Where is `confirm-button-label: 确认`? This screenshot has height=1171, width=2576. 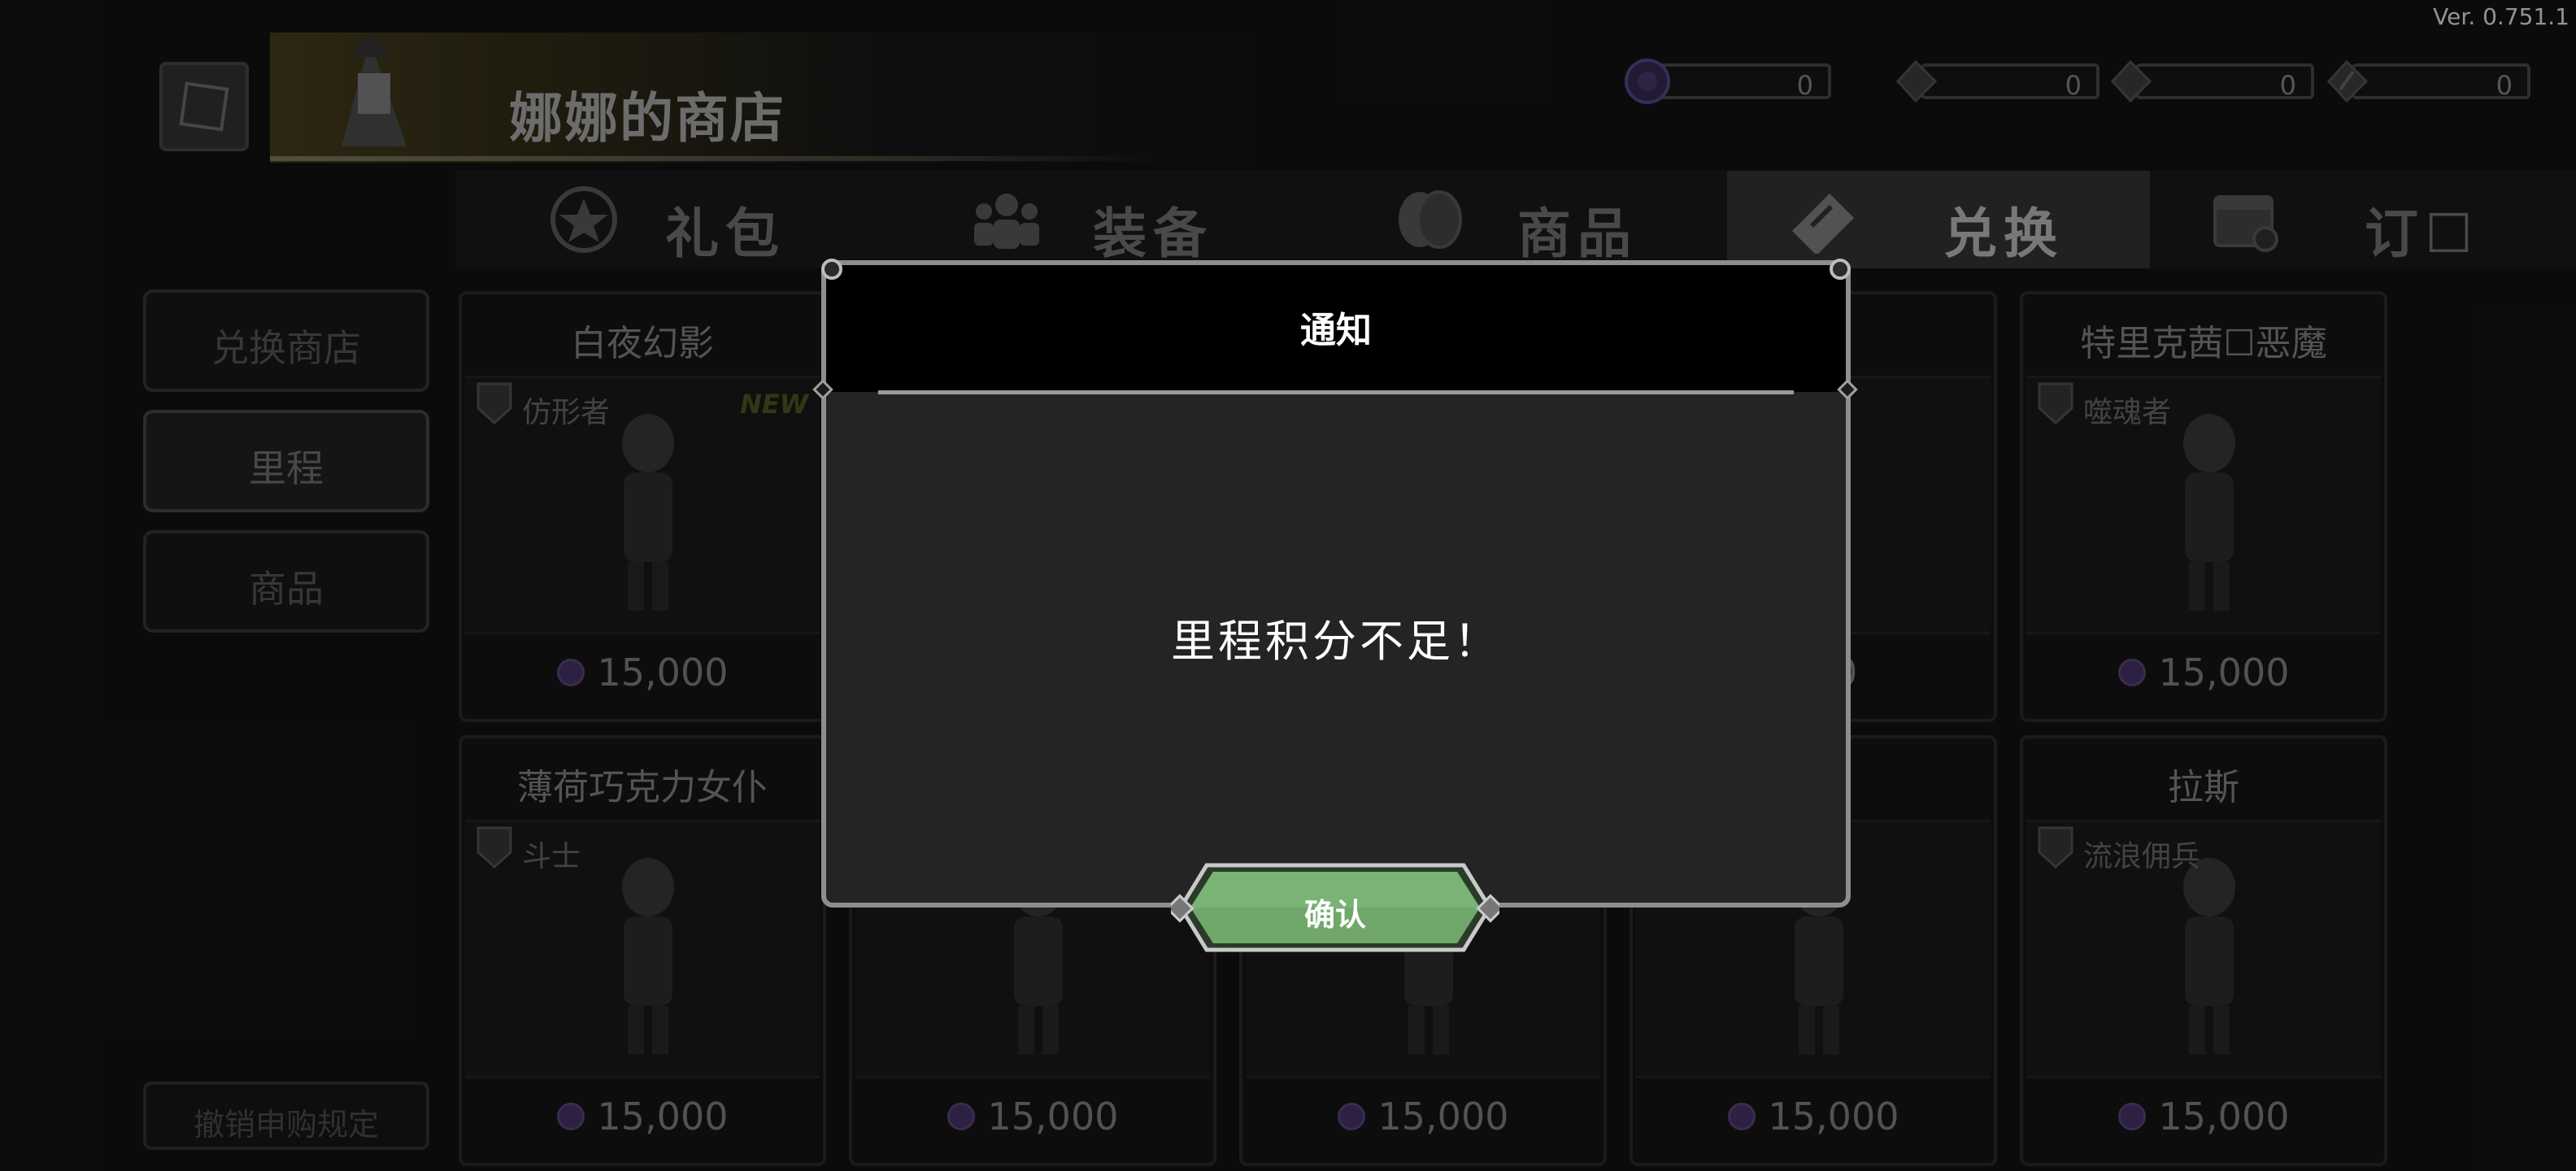
confirm-button-label: 确认 is located at coordinates (1335, 915).